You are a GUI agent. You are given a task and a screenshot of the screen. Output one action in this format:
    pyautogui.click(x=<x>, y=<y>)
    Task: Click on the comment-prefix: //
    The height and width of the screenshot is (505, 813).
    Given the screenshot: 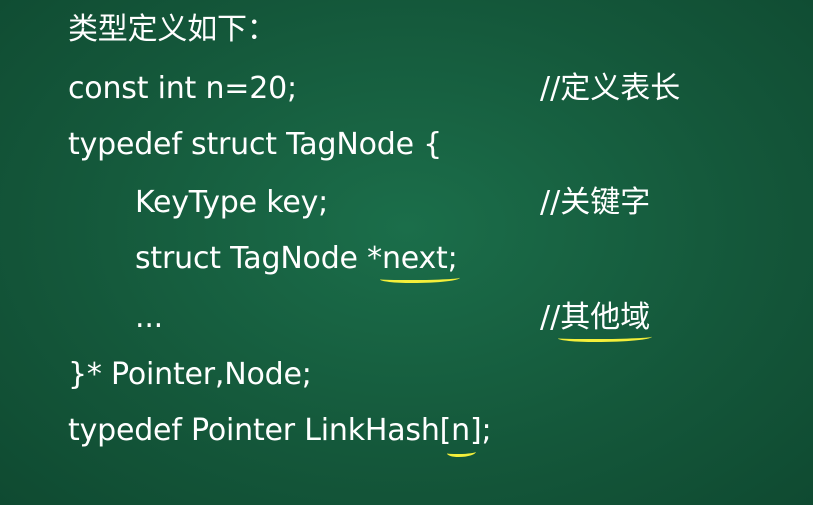 What is the action you would take?
    pyautogui.click(x=550, y=317)
    